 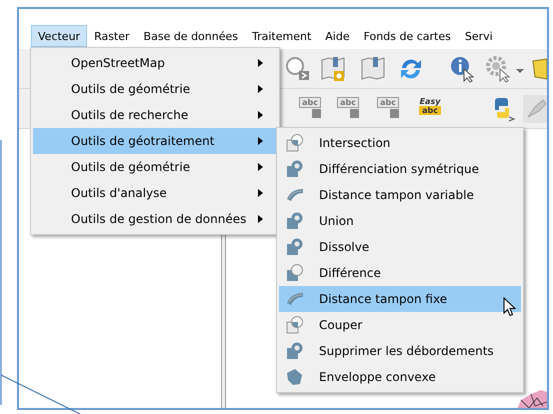 What do you see at coordinates (400, 195) in the screenshot?
I see `menu-item: Distance tampon variable` at bounding box center [400, 195].